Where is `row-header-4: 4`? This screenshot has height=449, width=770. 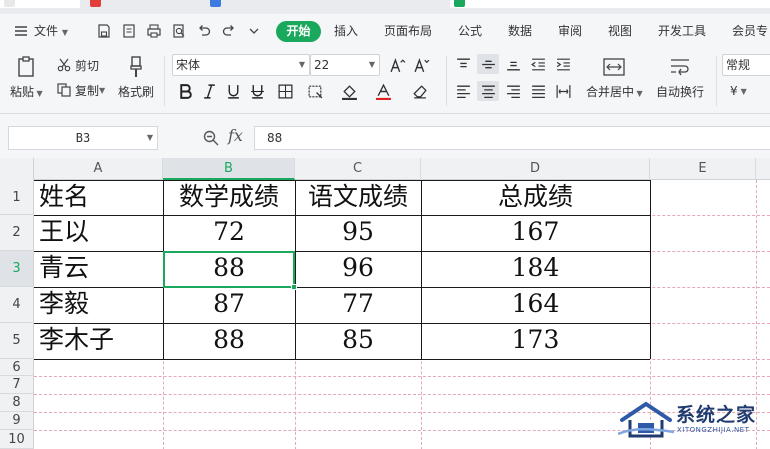 row-header-4: 4 is located at coordinates (17, 305).